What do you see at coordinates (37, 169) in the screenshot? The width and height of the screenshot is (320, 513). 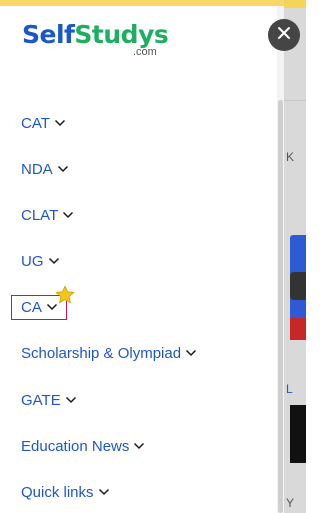 I see `menu-item-label: NDA` at bounding box center [37, 169].